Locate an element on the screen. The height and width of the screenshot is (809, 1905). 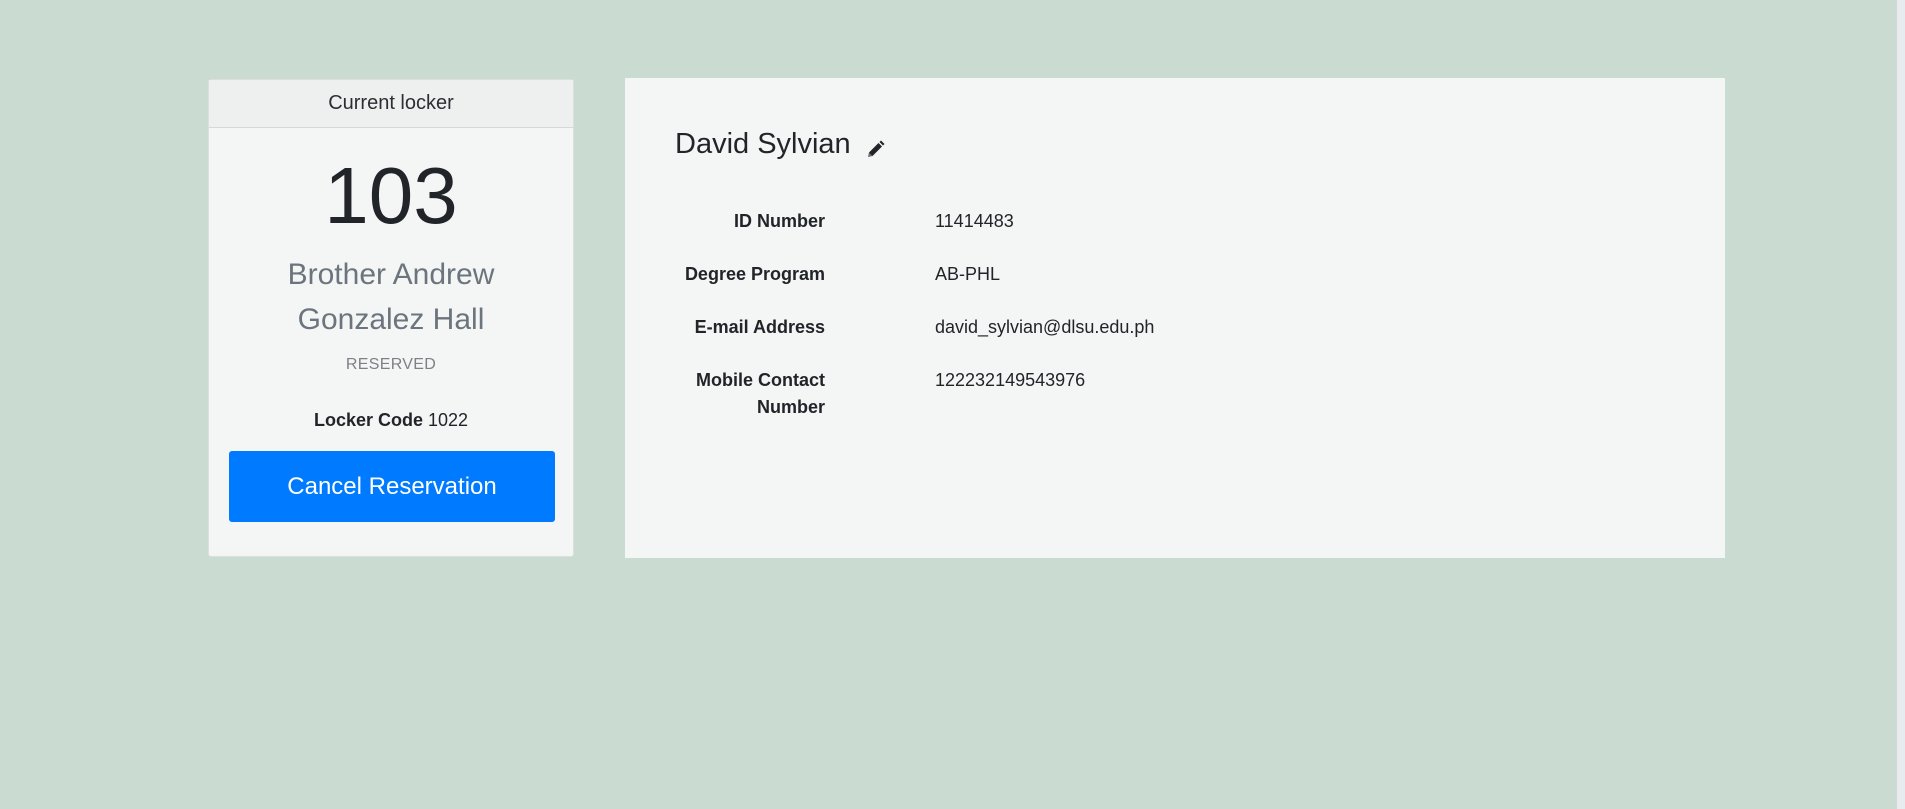
locker-code-value: 1022 is located at coordinates (448, 420).